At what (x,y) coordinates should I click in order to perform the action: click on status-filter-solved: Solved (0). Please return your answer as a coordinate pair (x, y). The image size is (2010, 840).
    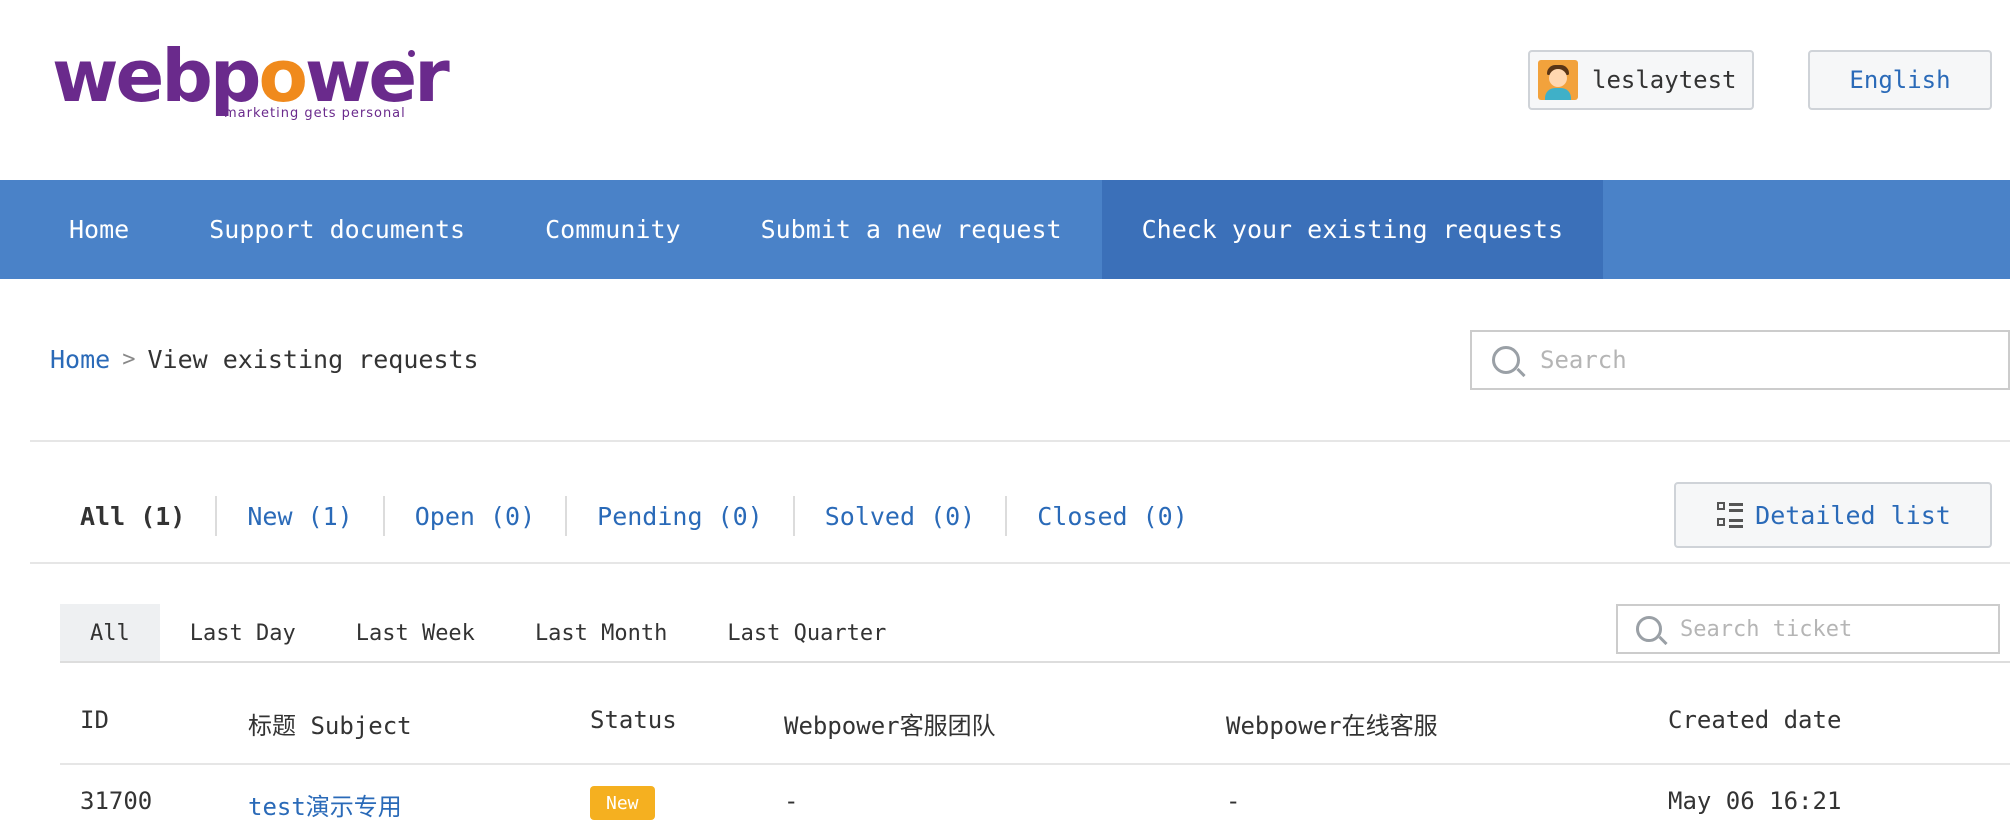
    Looking at the image, I should click on (900, 516).